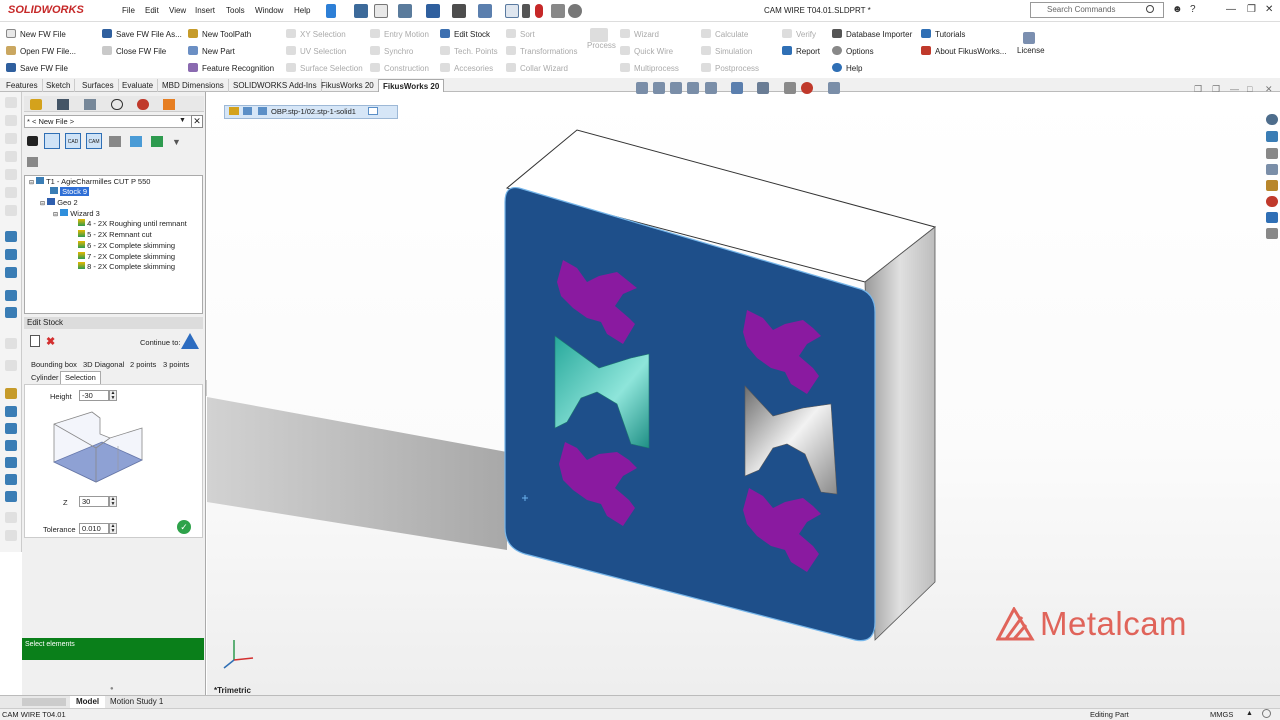 Image resolution: width=1280 pixels, height=720 pixels. Describe the element at coordinates (128, 10) in the screenshot. I see `menu-file: File` at that location.